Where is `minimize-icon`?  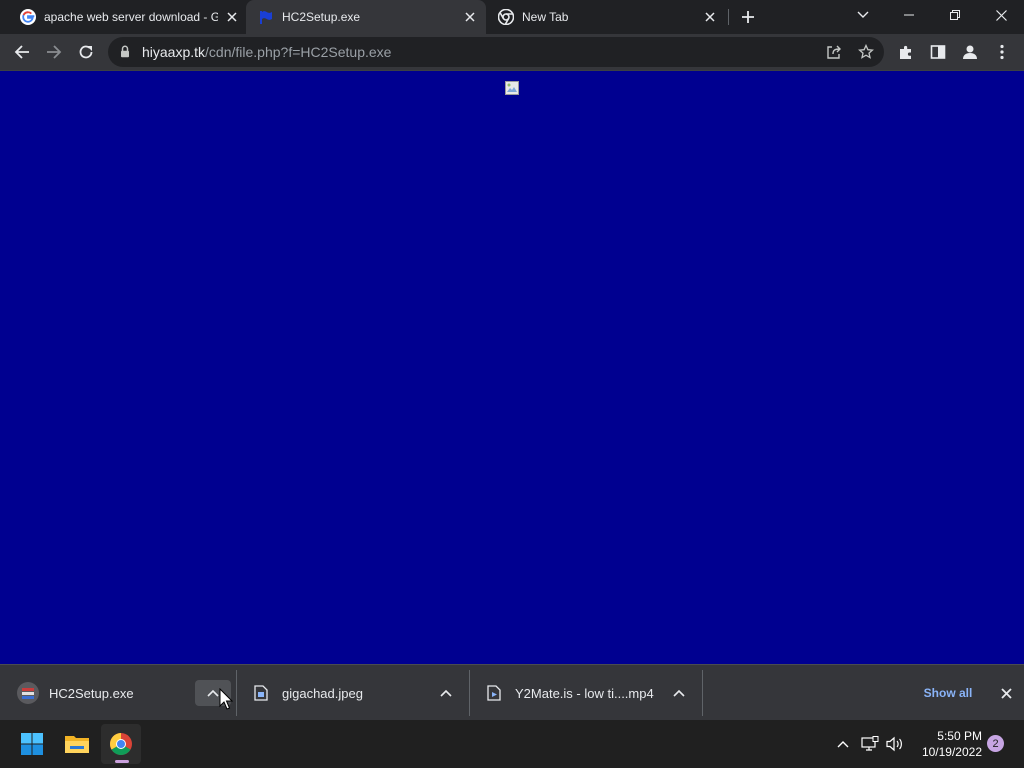
minimize-icon is located at coordinates (909, 15).